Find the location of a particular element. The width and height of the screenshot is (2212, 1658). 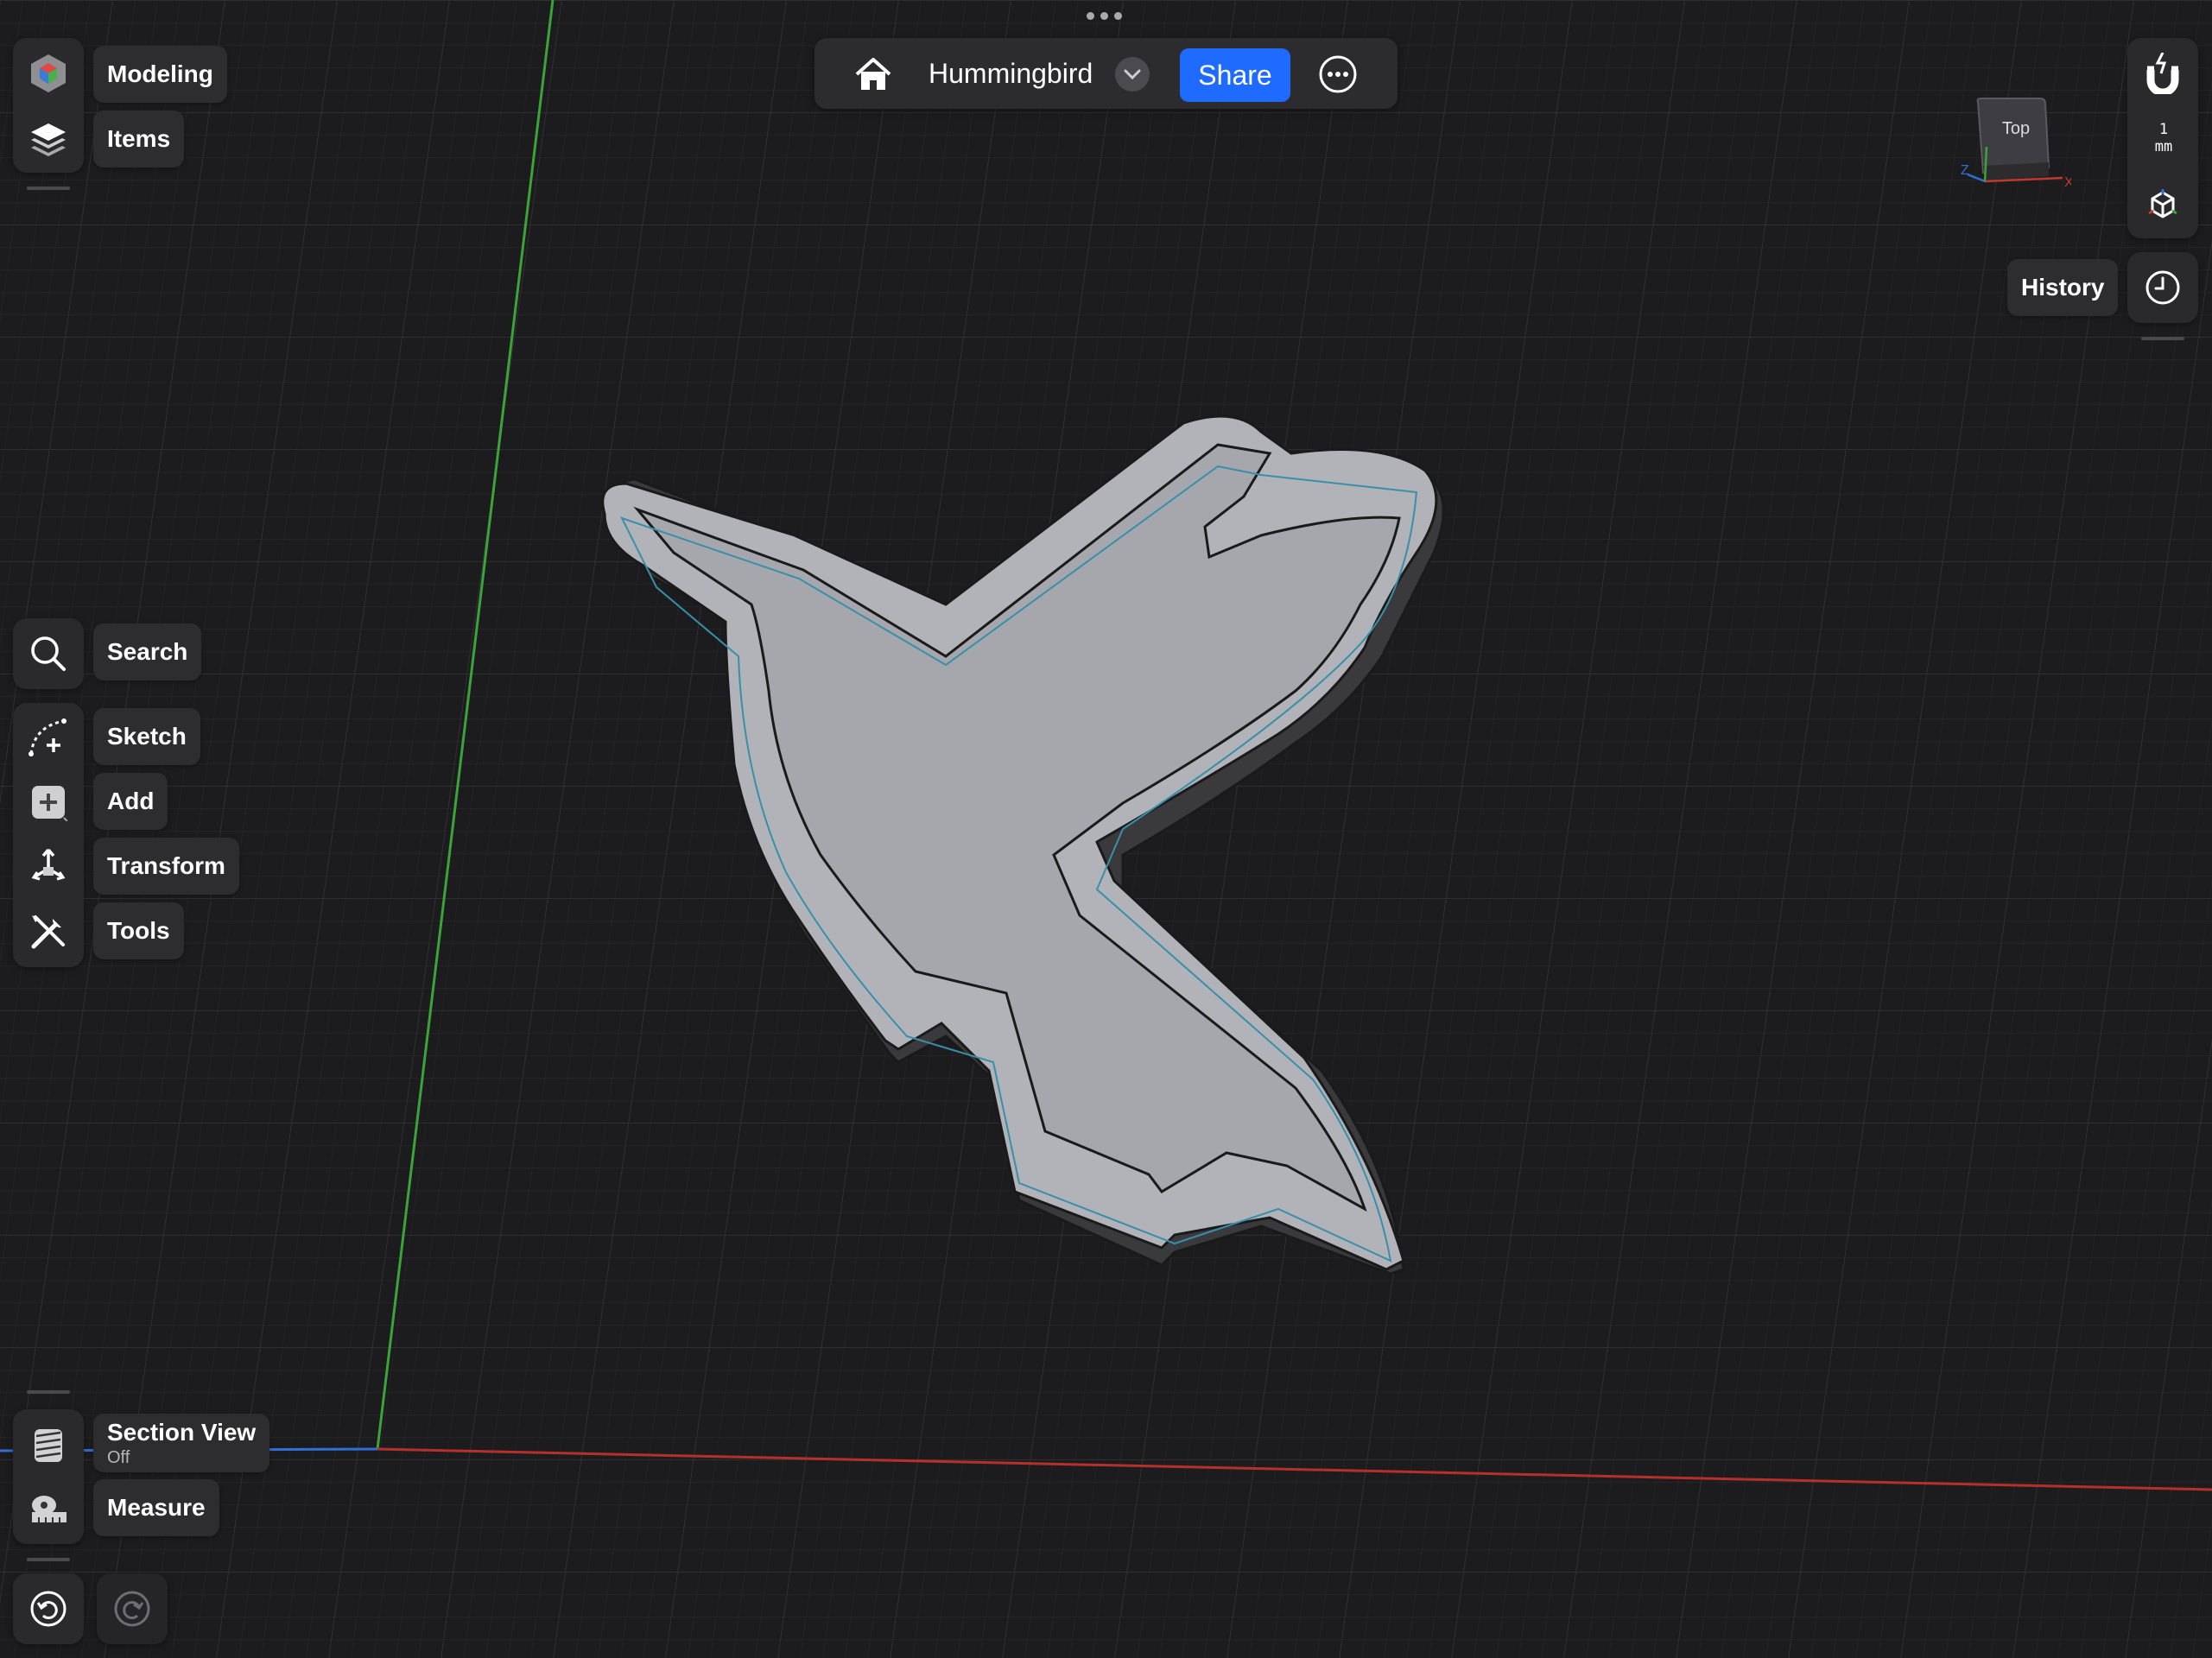

redo-button is located at coordinates (132, 1609).